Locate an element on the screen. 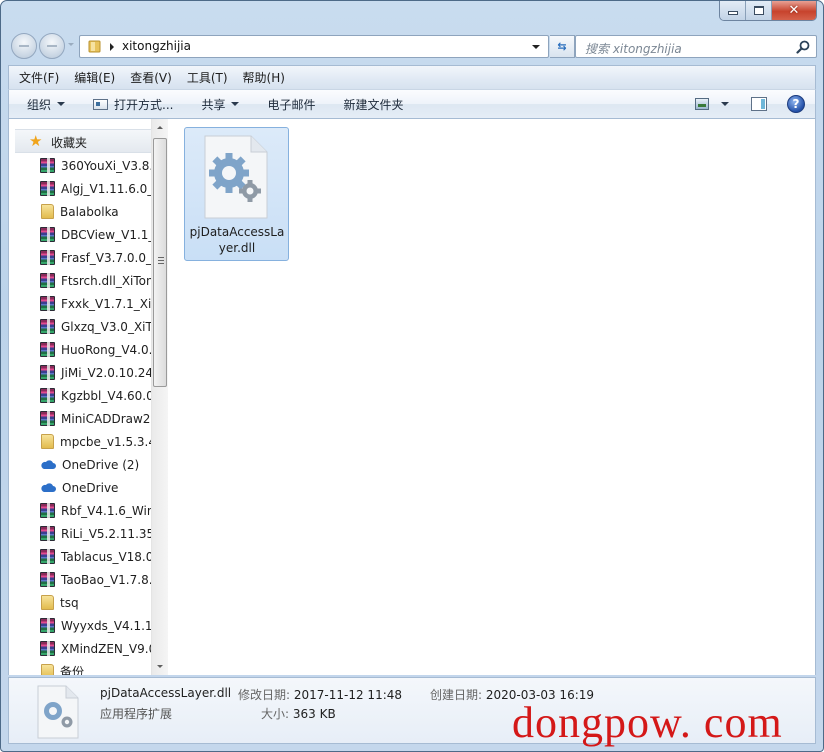 Image resolution: width=824 pixels, height=752 pixels. sidebar-item: tsq is located at coordinates (81, 602).